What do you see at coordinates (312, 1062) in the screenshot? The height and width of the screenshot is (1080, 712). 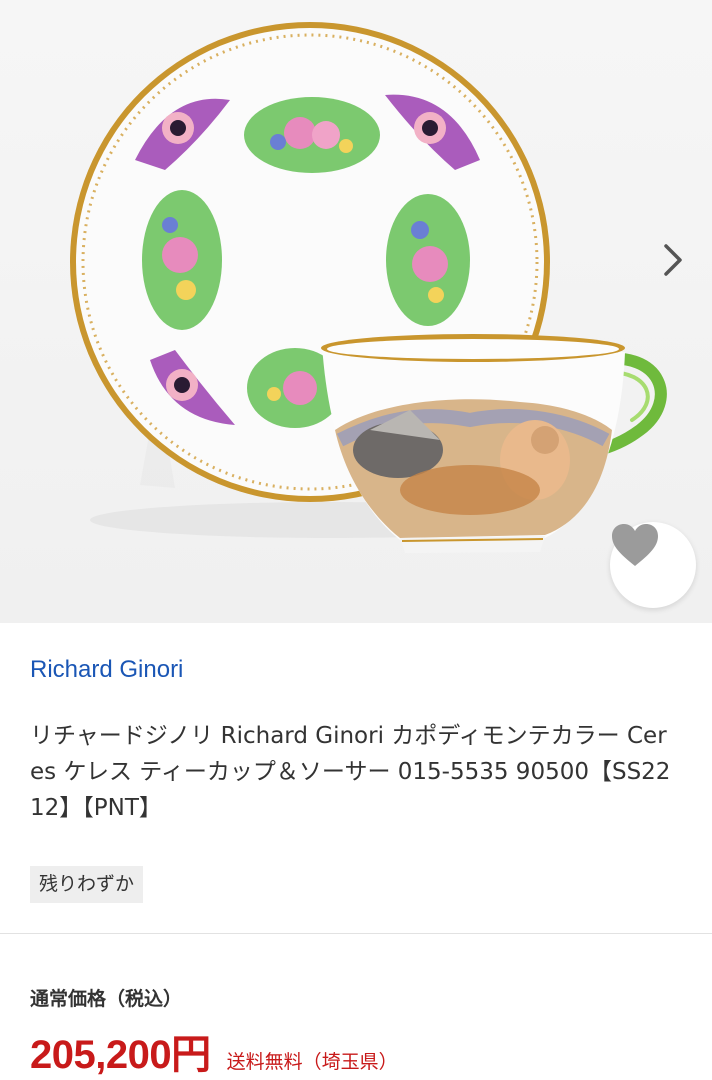 I see `shipping-info: 送料無料（埼玉県）` at bounding box center [312, 1062].